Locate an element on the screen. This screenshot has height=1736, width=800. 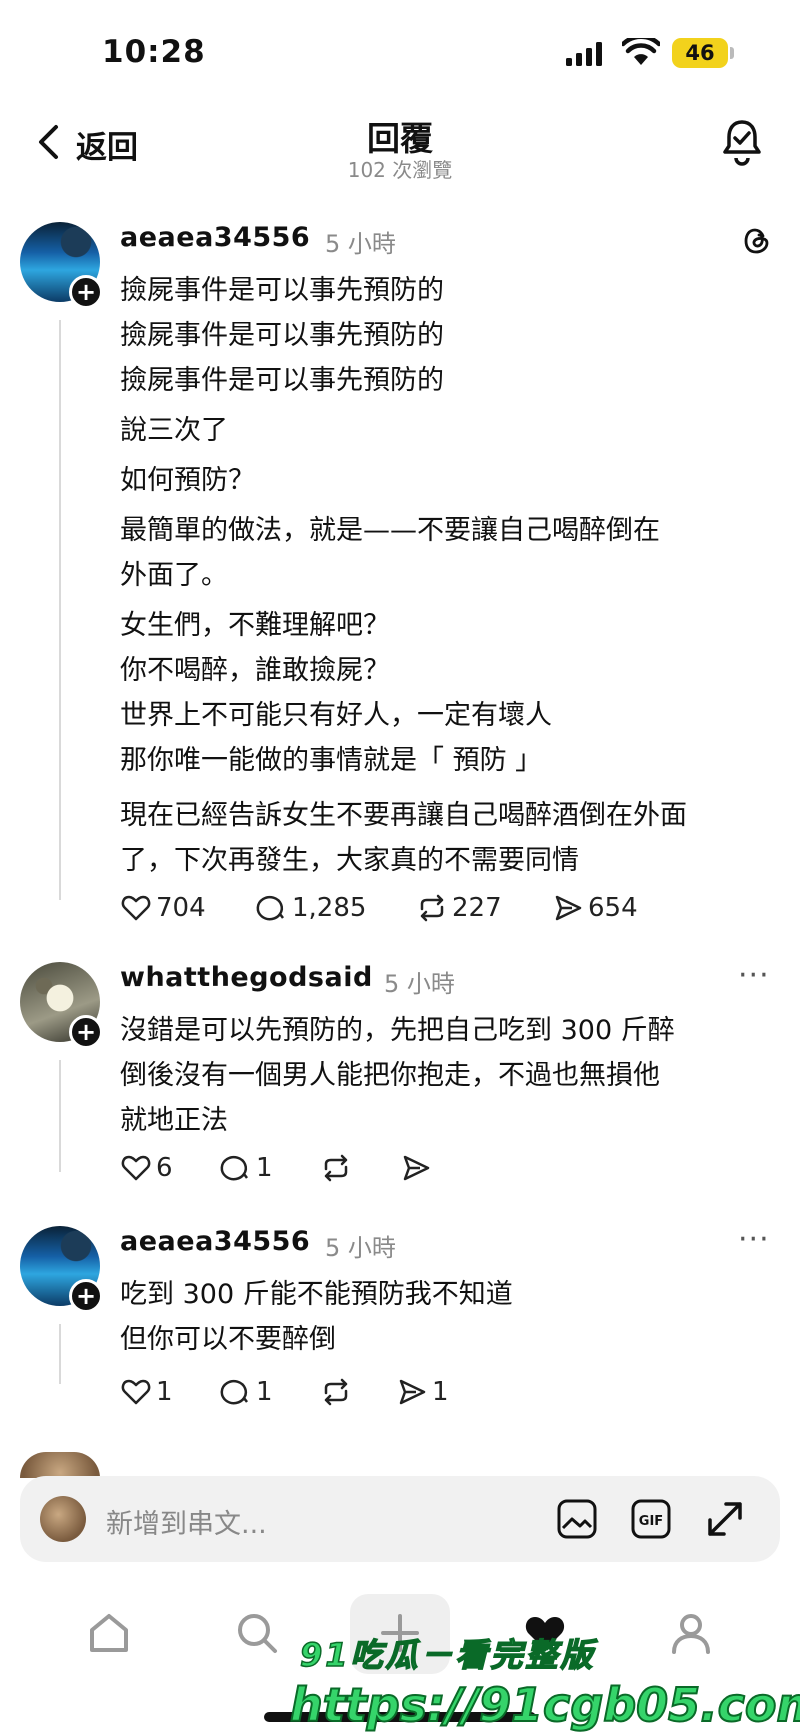
like-count: 6 is located at coordinates (164, 1168).